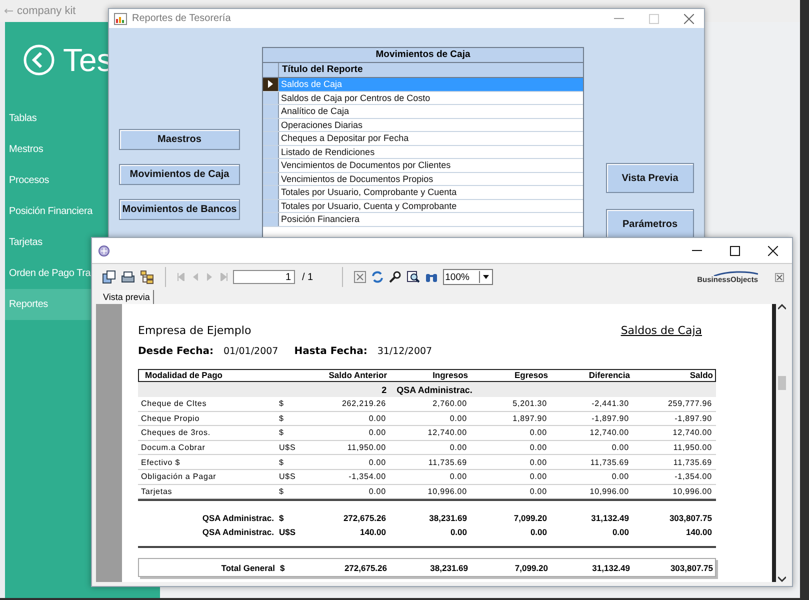 The width and height of the screenshot is (809, 600). What do you see at coordinates (413, 277) in the screenshot?
I see `zoom-icon` at bounding box center [413, 277].